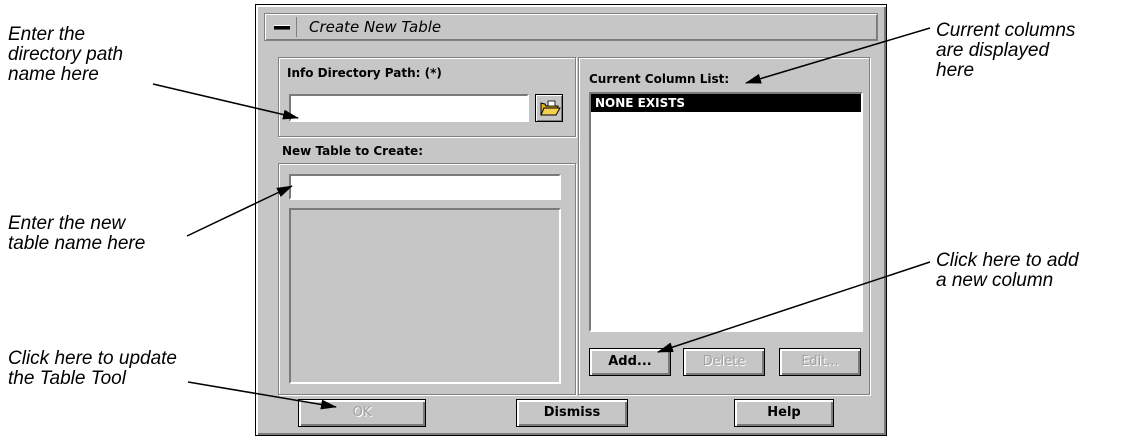 Image resolution: width=1128 pixels, height=440 pixels. Describe the element at coordinates (726, 103) in the screenshot. I see `list-item: NONE EXISTS` at that location.